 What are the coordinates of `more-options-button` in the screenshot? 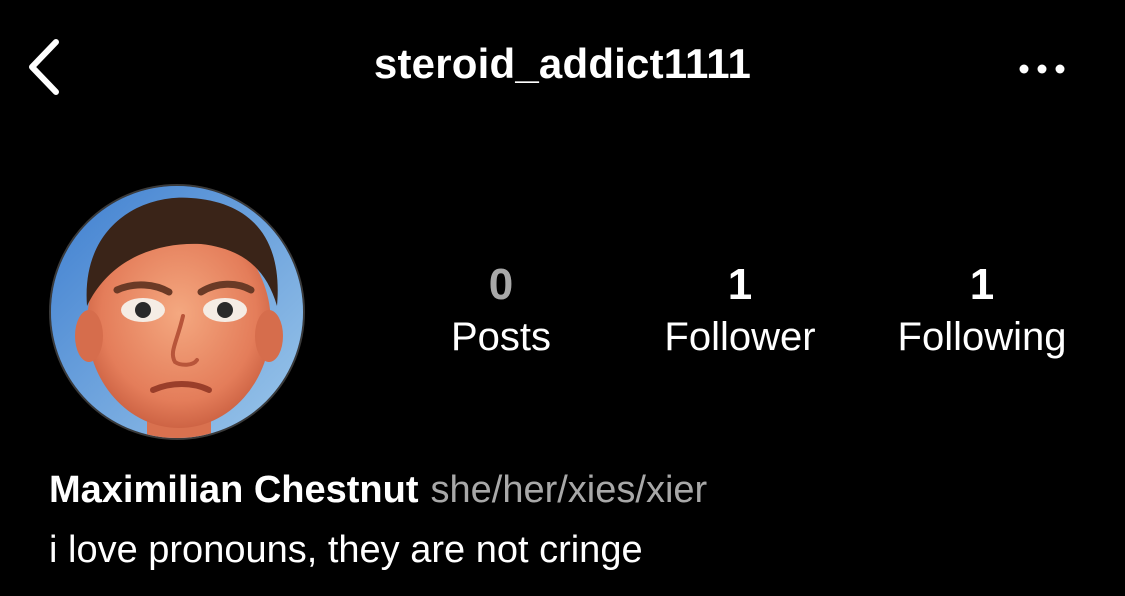 It's located at (1042, 69).